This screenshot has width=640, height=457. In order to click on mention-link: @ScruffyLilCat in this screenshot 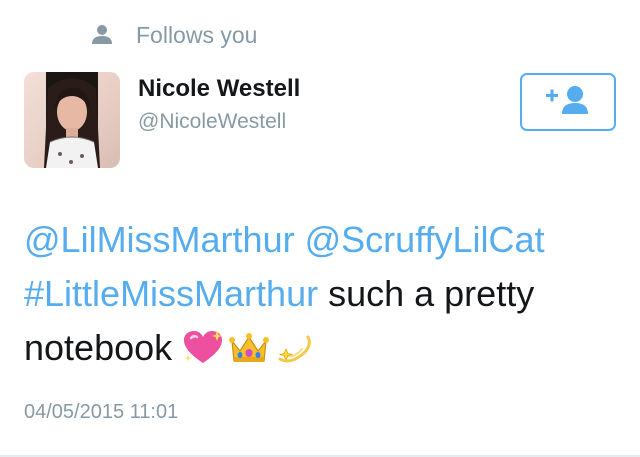, I will do `click(425, 239)`.